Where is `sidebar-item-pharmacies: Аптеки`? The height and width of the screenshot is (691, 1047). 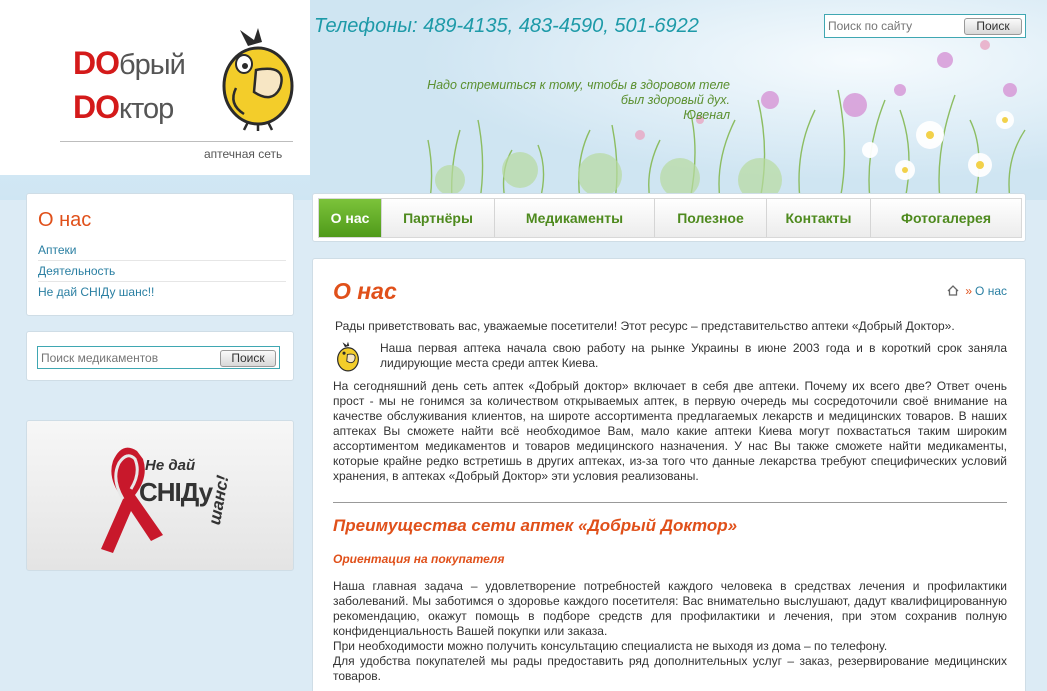 sidebar-item-pharmacies: Аптеки is located at coordinates (162, 250).